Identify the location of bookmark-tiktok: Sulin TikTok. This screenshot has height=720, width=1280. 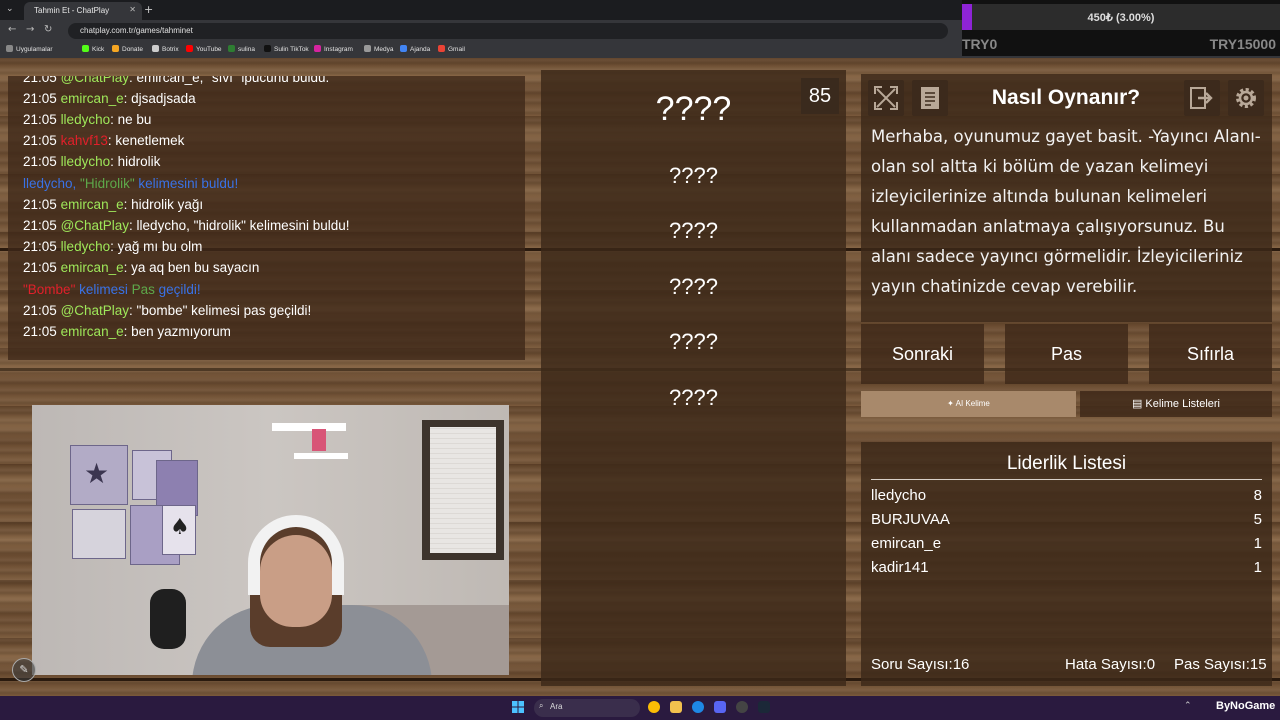
(286, 49).